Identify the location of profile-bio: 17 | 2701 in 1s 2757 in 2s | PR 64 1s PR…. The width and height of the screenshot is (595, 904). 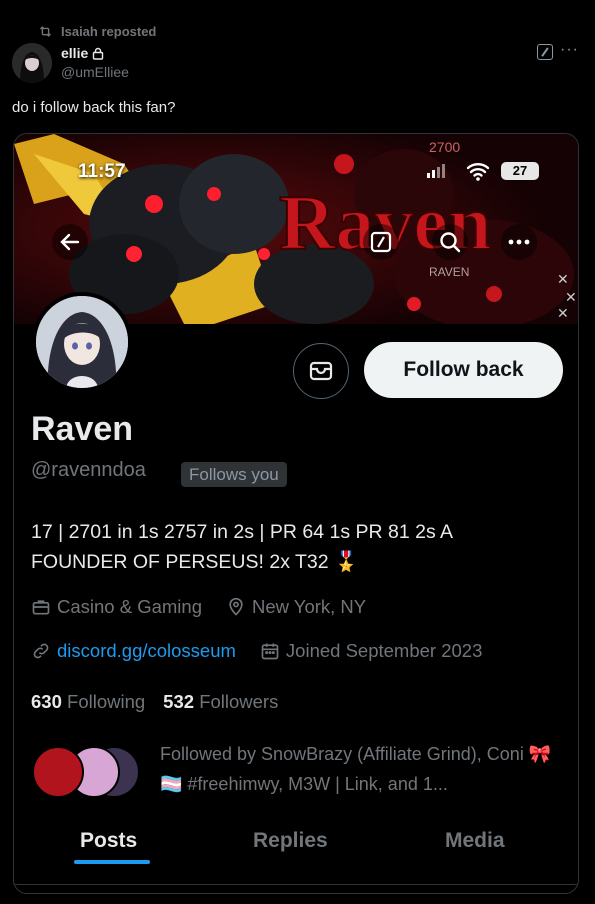
(241, 547).